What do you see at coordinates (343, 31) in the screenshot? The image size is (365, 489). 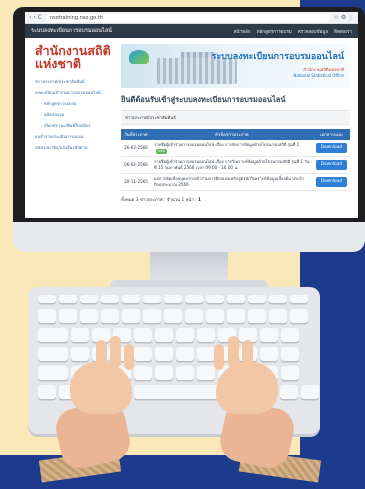 I see `menu-item-contact: ติดต่อเรา` at bounding box center [343, 31].